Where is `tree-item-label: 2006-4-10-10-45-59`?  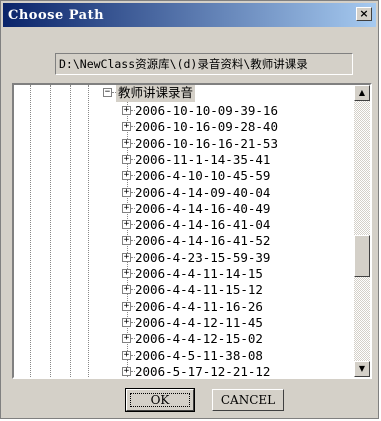
tree-item-label: 2006-4-10-10-45-59 is located at coordinates (203, 176).